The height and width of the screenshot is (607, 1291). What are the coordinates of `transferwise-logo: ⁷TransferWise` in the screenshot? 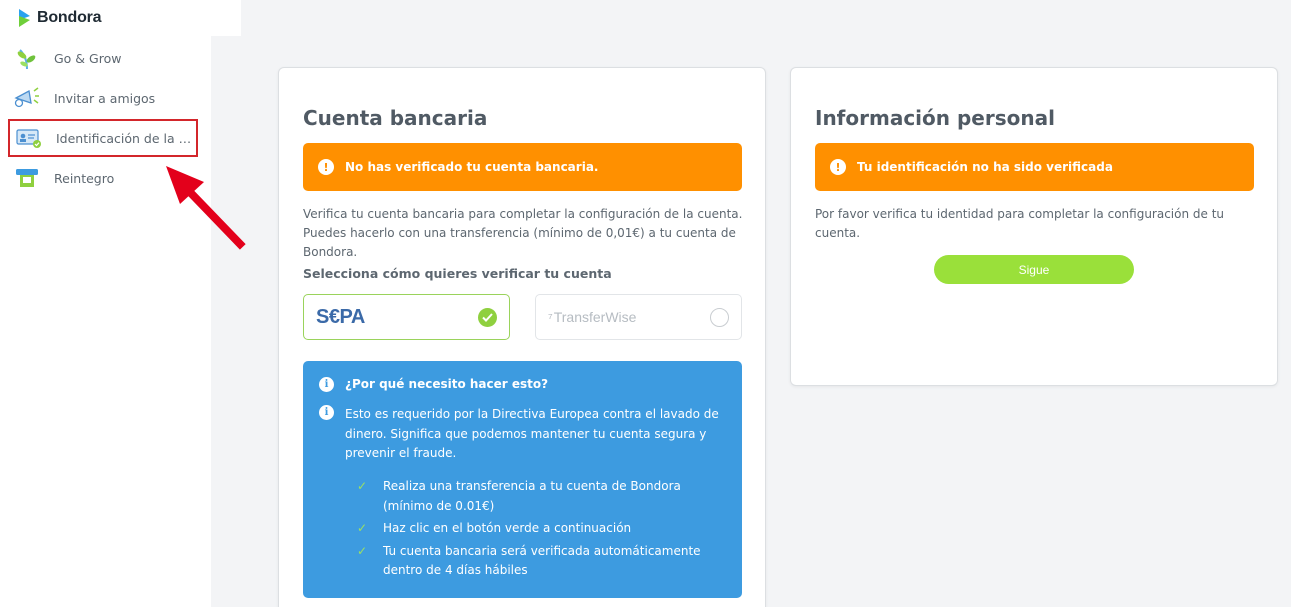 It's located at (592, 317).